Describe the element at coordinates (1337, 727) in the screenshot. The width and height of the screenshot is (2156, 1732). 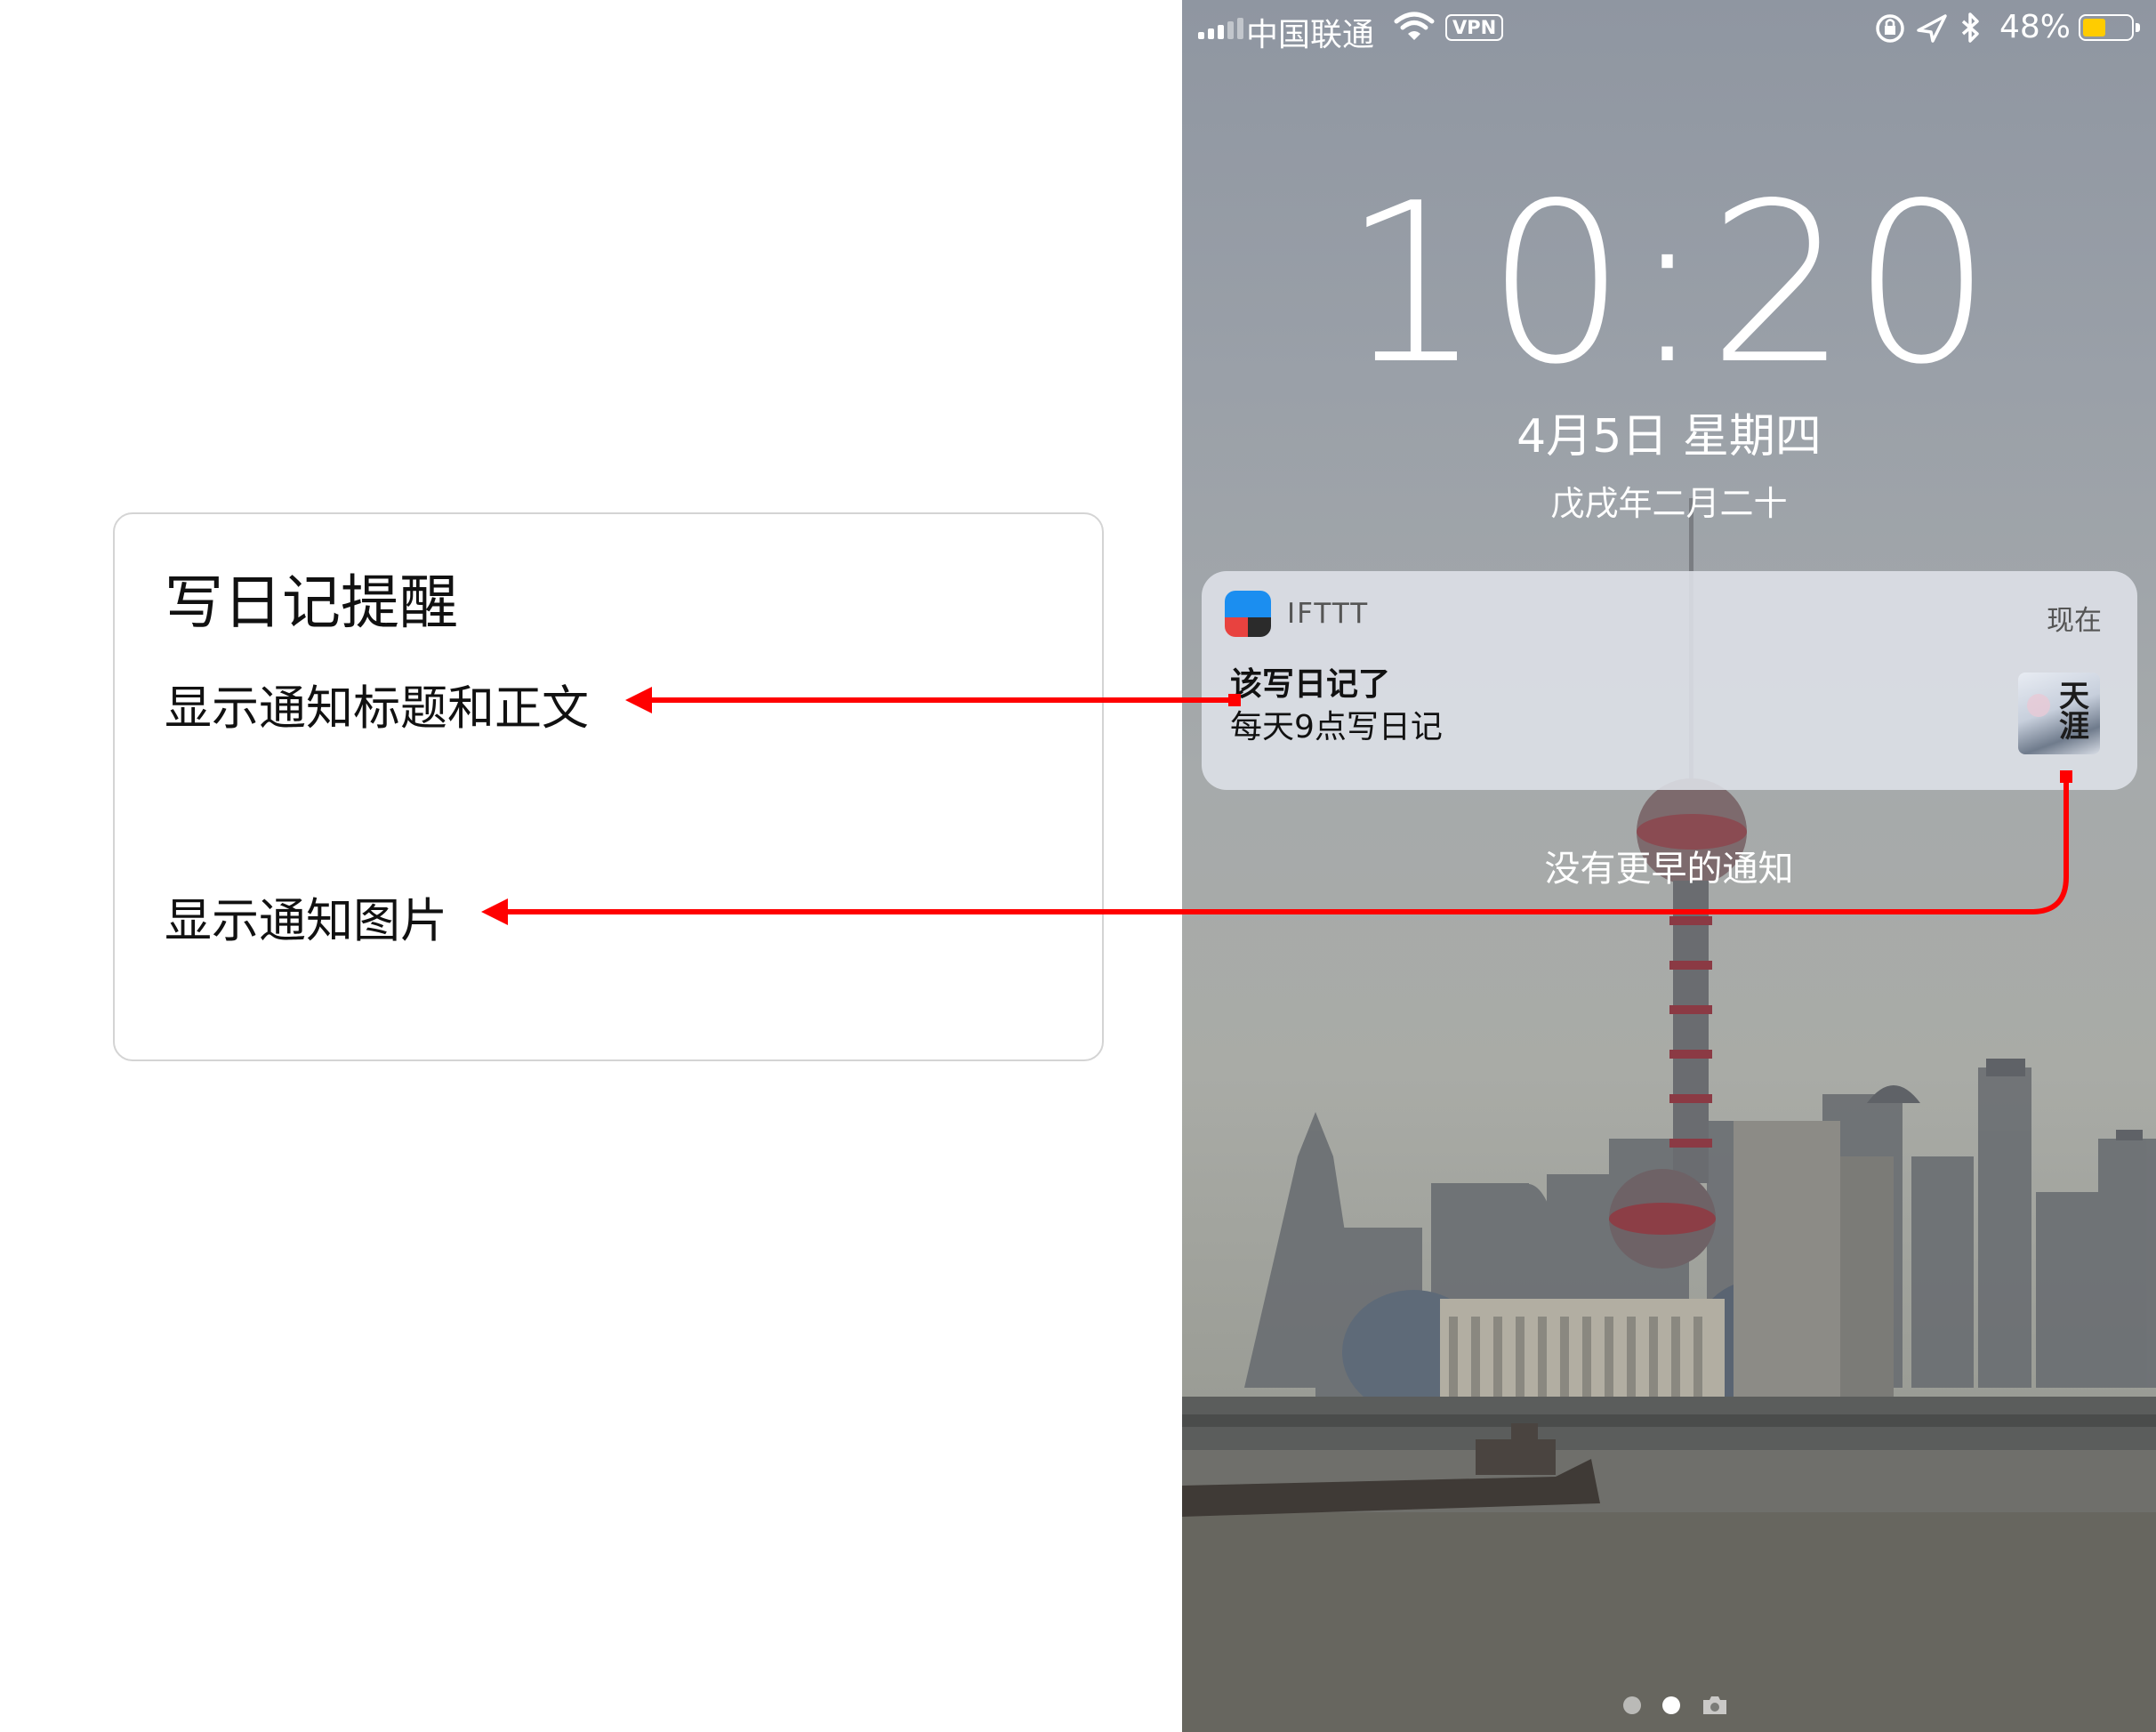
I see `notification-body: 每天9点写日记` at that location.